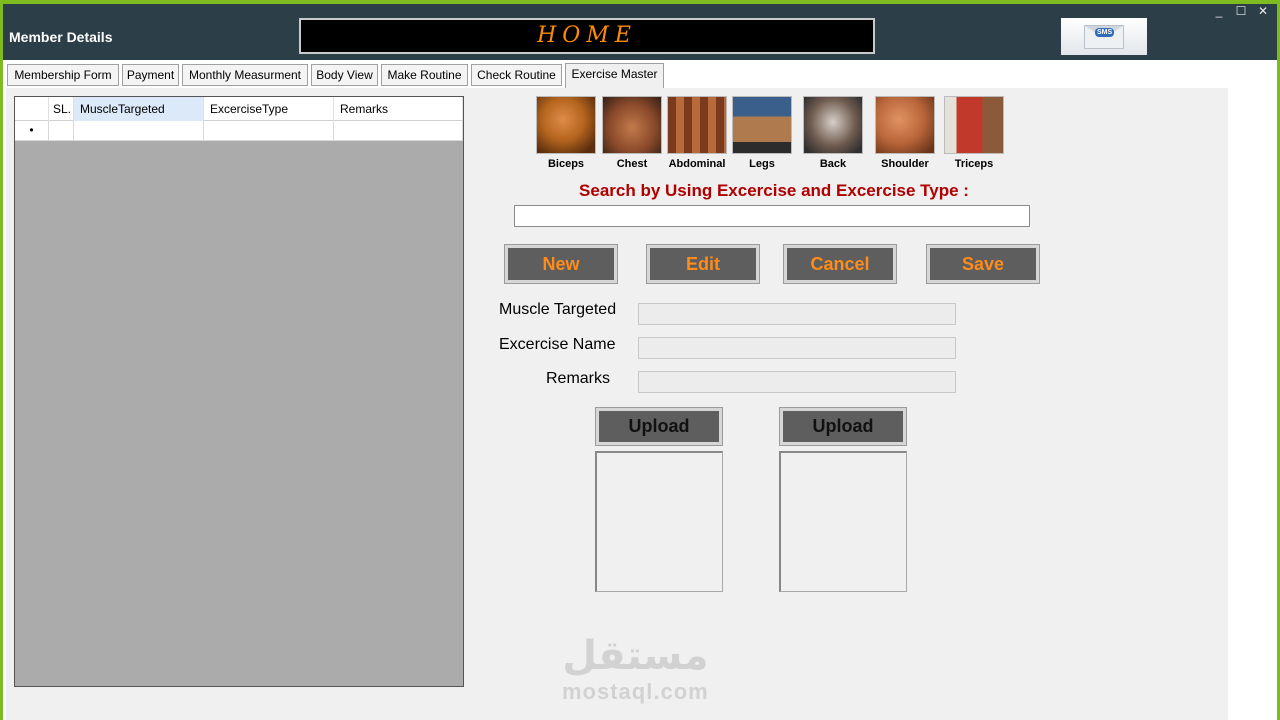 Image resolution: width=1280 pixels, height=720 pixels. Describe the element at coordinates (635, 691) in the screenshot. I see `watermark-latin: mostaql.com` at that location.